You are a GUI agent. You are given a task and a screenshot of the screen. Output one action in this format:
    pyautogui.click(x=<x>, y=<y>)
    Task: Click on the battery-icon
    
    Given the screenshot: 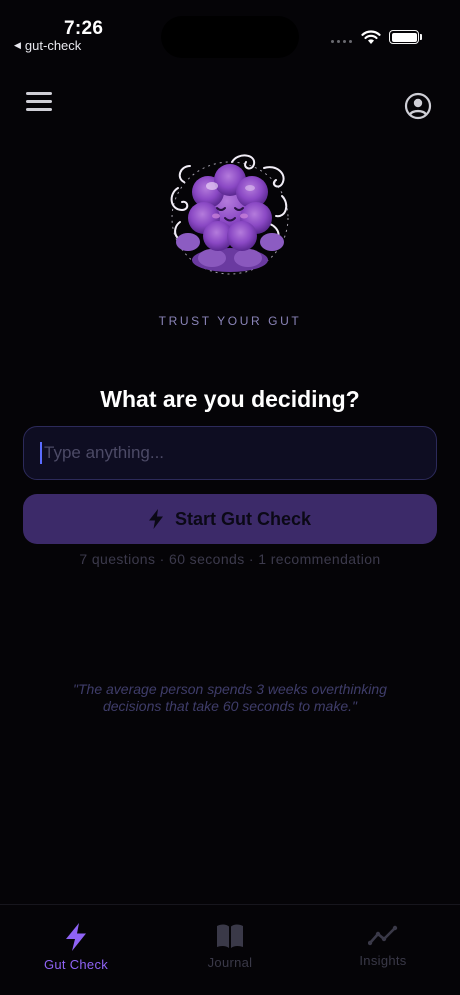 What is the action you would take?
    pyautogui.click(x=404, y=37)
    